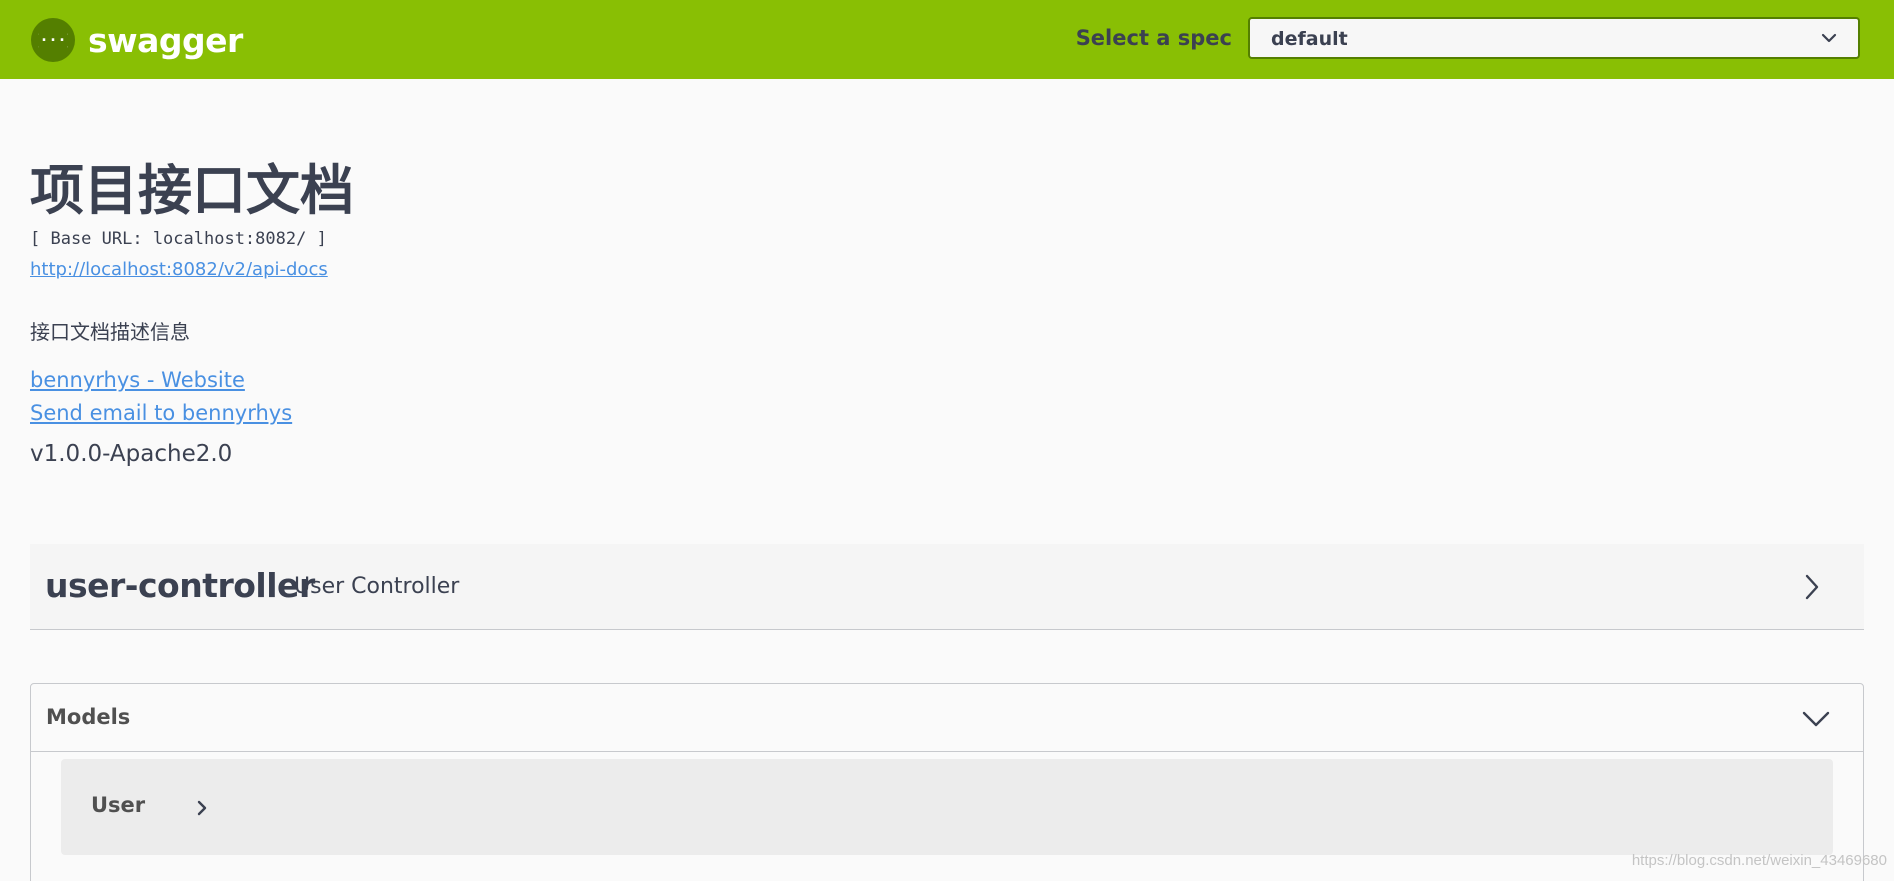 The height and width of the screenshot is (881, 1894). Describe the element at coordinates (1554, 38) in the screenshot. I see `spec-select: default` at that location.